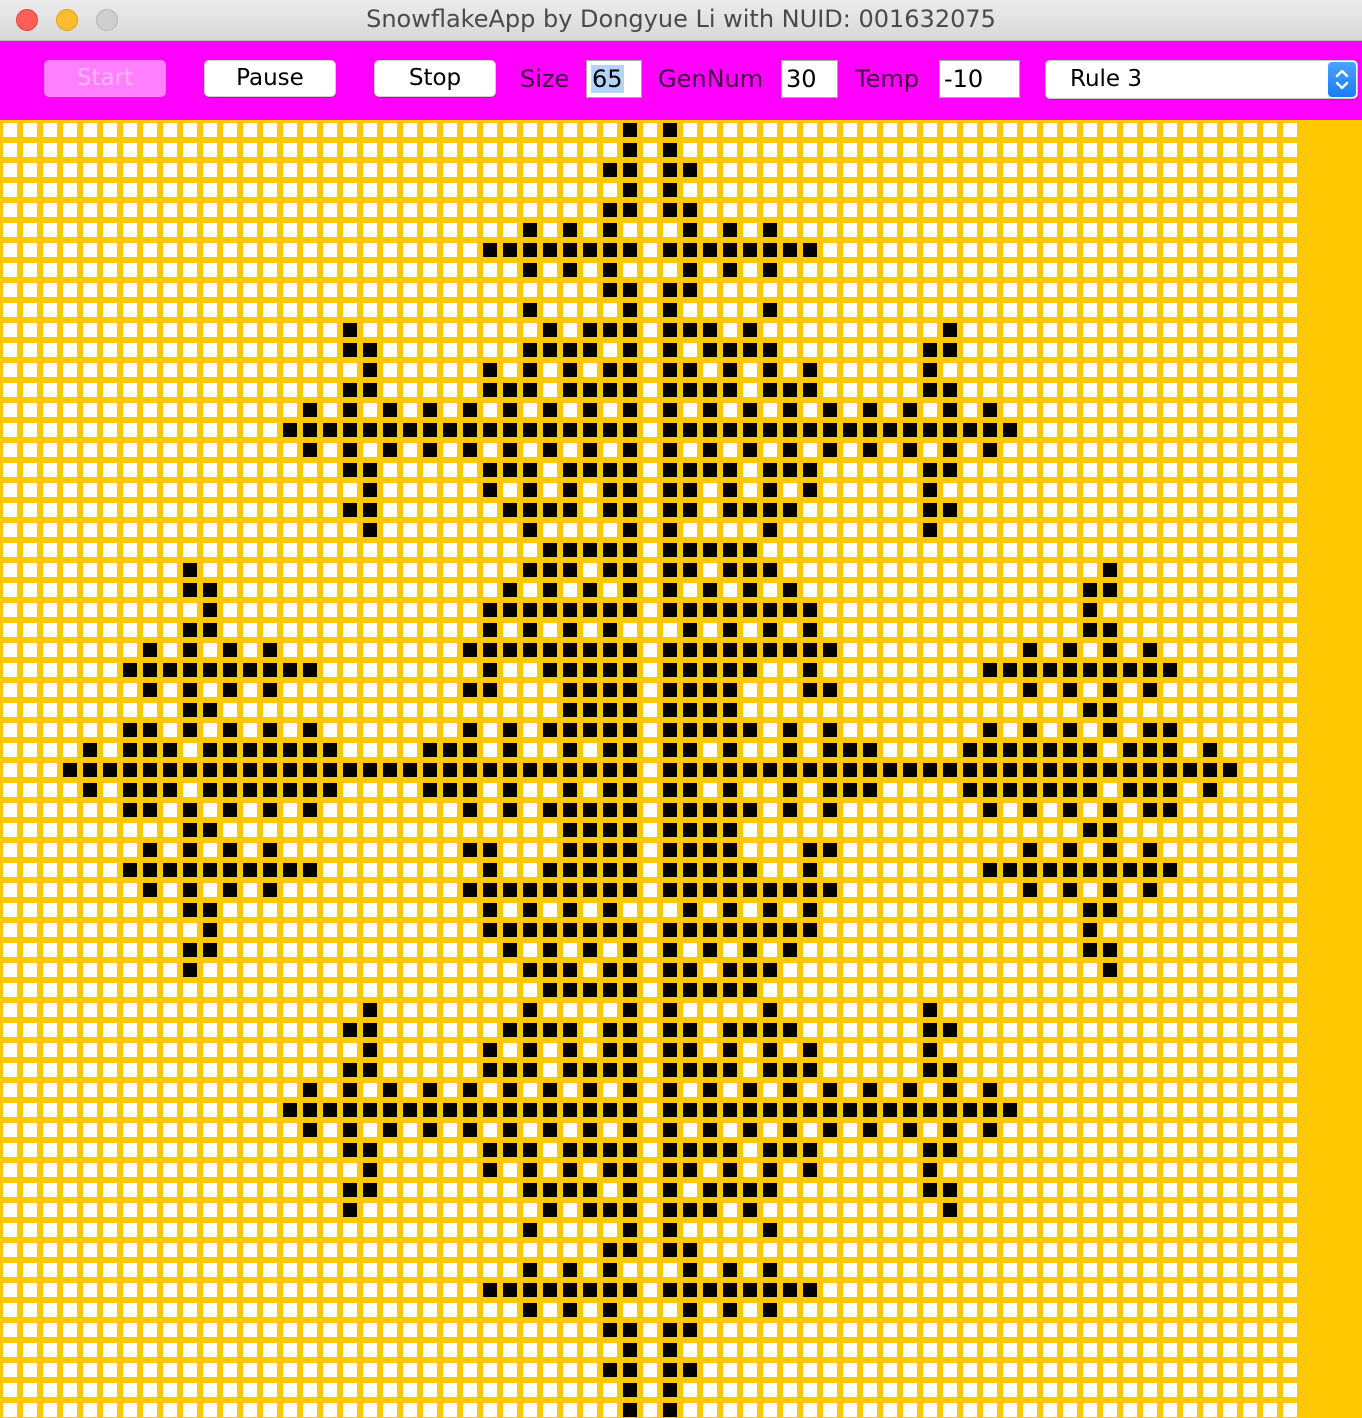 This screenshot has height=1418, width=1362. I want to click on temp-input: -10, so click(979, 79).